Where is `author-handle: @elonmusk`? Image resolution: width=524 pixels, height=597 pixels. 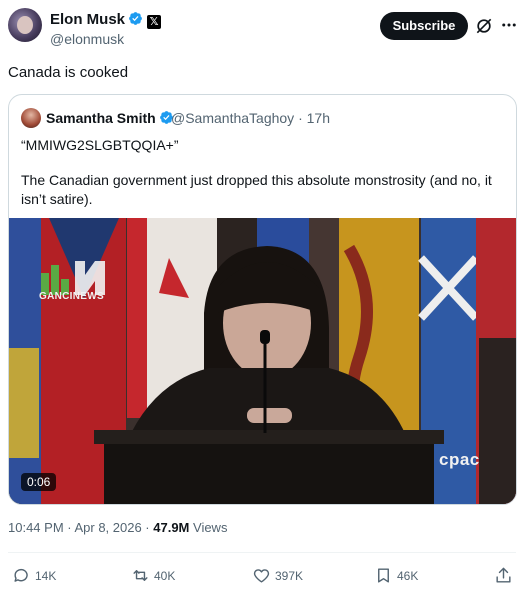
author-handle: @elonmusk is located at coordinates (87, 39).